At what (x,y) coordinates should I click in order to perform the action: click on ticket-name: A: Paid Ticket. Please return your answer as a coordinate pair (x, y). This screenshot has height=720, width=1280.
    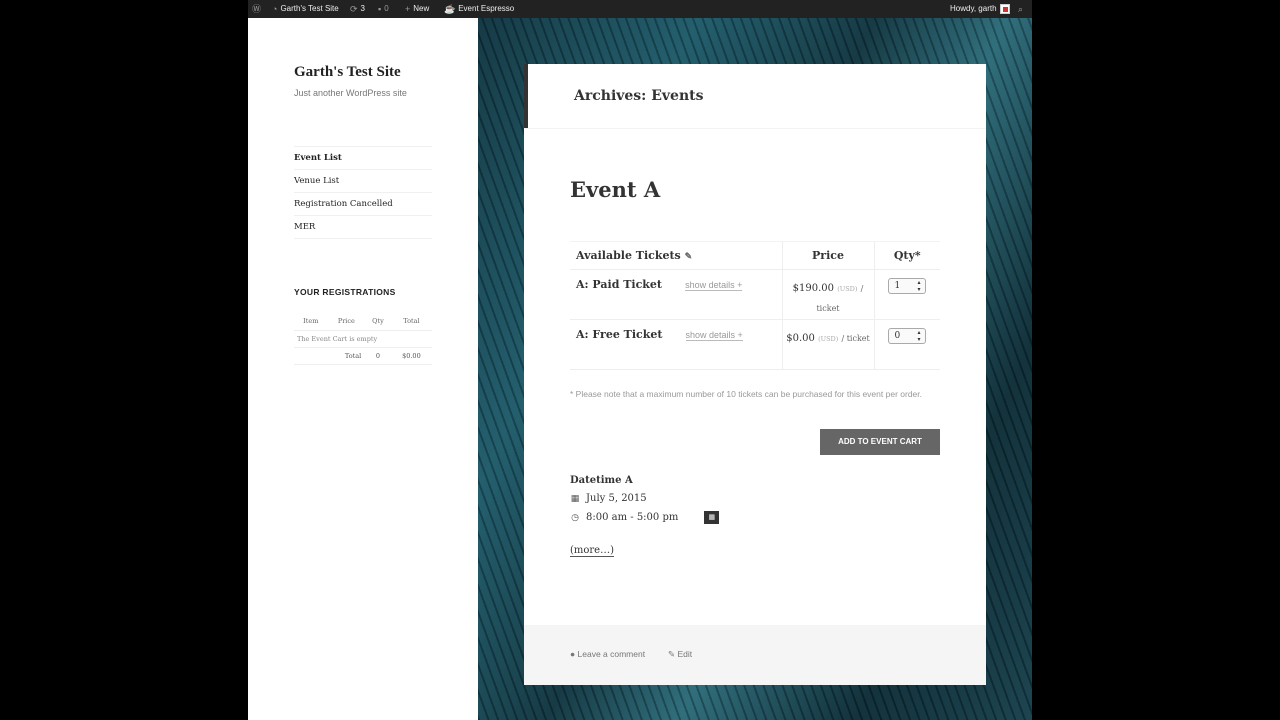
    Looking at the image, I should click on (619, 284).